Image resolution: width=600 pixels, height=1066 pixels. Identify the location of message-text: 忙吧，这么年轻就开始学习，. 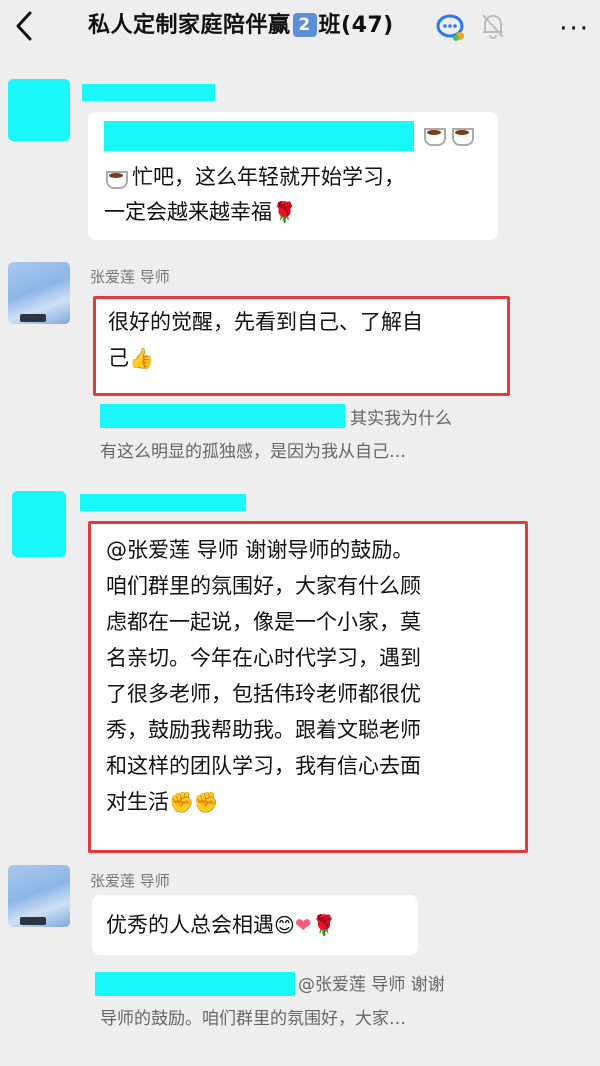
(254, 177).